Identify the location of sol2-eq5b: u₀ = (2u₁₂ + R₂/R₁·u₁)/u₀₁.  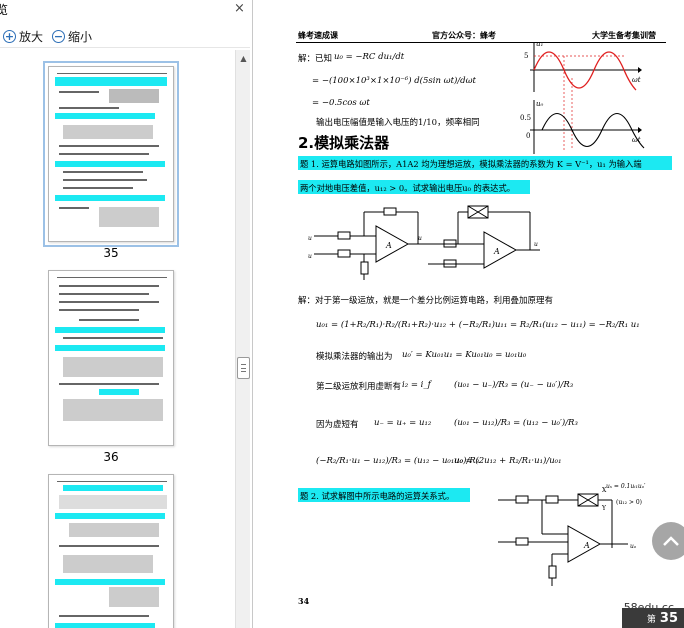
(508, 461).